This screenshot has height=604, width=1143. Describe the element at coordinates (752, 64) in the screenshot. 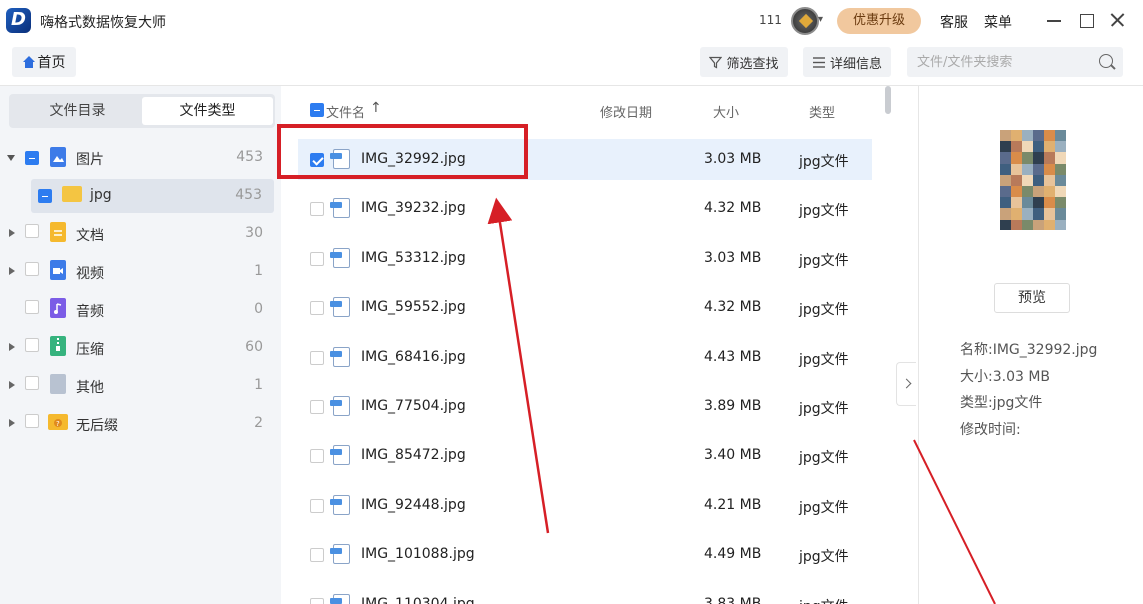

I see `filter-label: 筛选查找` at that location.